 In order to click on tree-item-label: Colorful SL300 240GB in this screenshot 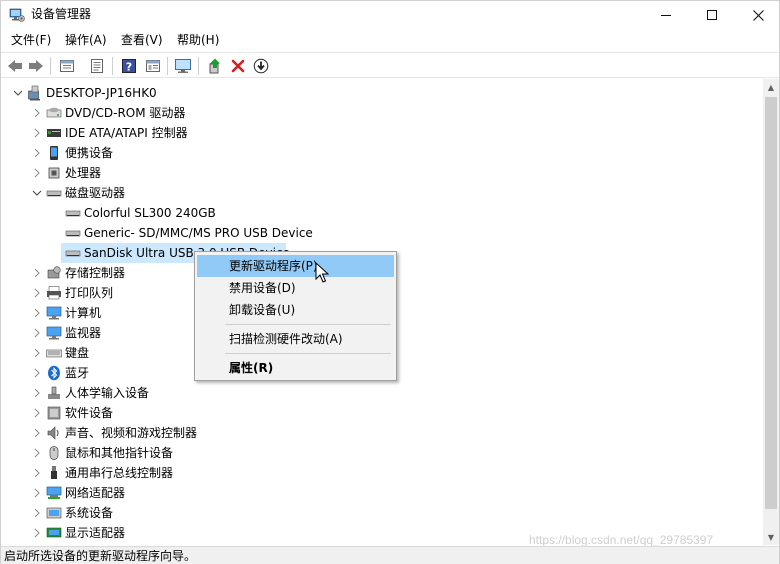, I will do `click(150, 213)`.